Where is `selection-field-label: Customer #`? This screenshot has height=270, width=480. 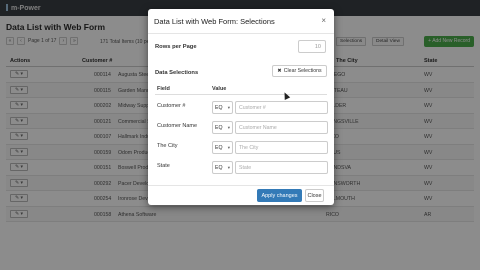
selection-field-label: Customer # is located at coordinates (171, 106).